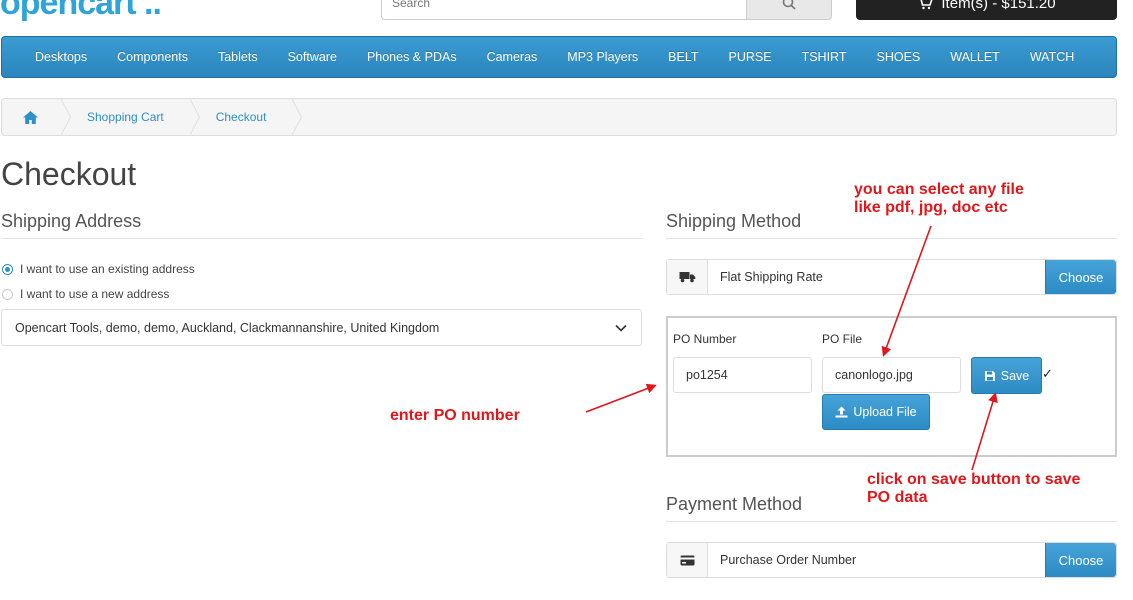 The height and width of the screenshot is (600, 1133). What do you see at coordinates (130, 117) in the screenshot?
I see `breadcrumb-shopping-cart: Shopping Cart` at bounding box center [130, 117].